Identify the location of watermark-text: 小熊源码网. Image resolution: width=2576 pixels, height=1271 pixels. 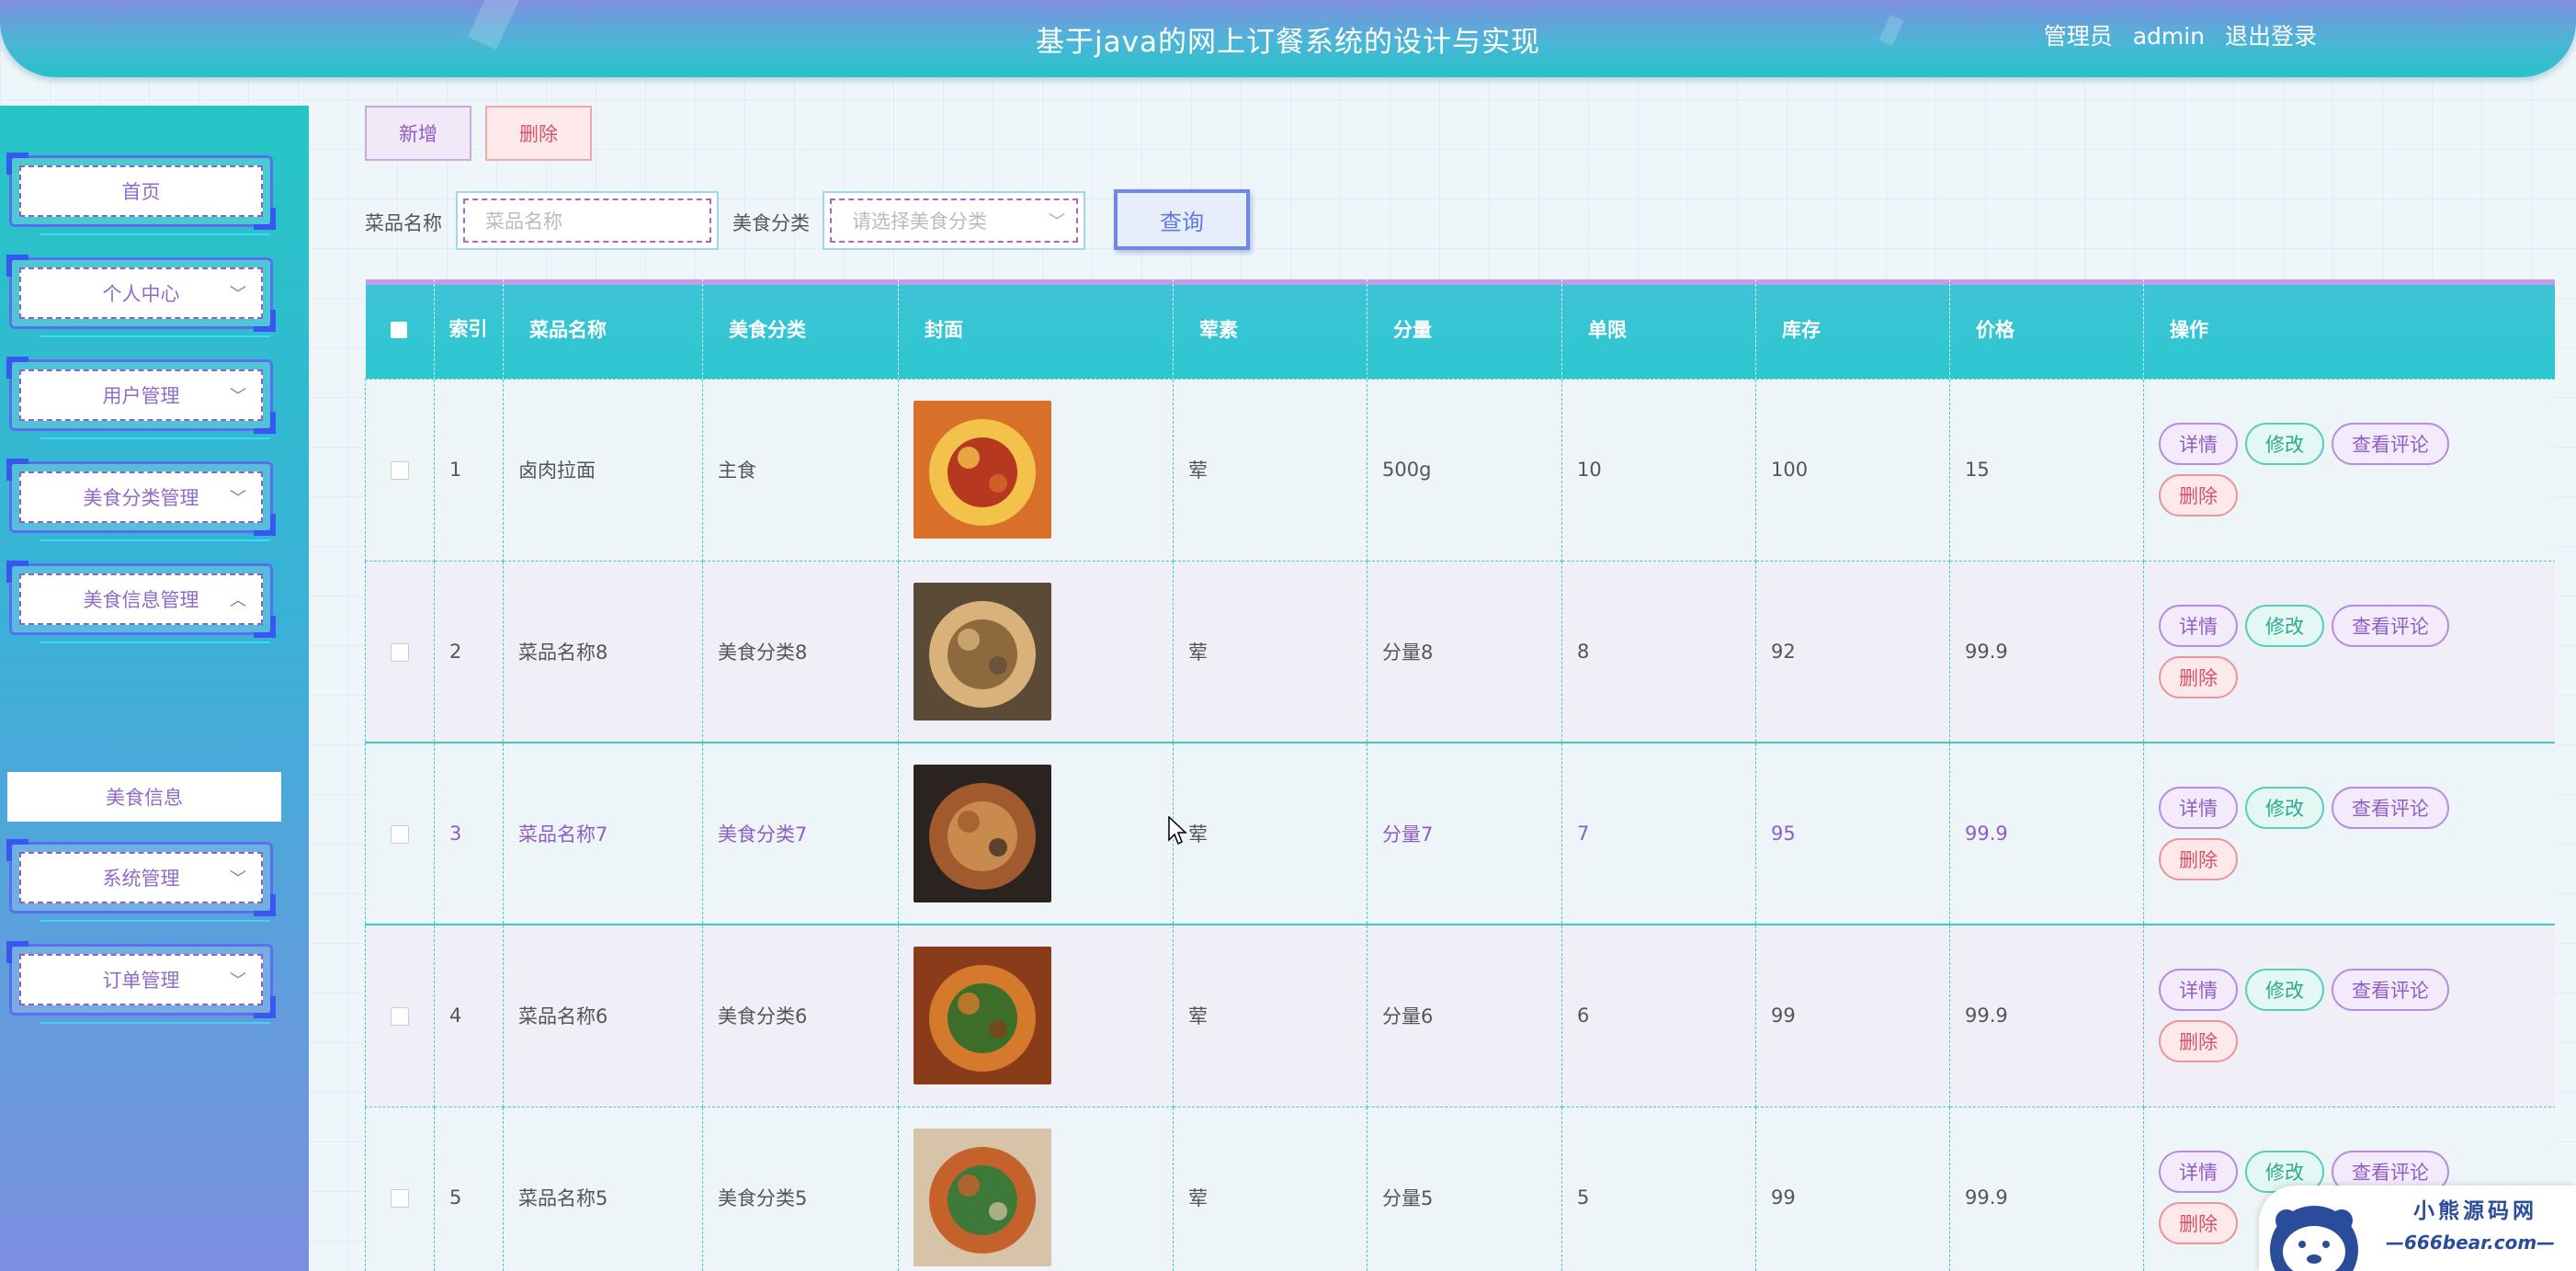
(2475, 1211).